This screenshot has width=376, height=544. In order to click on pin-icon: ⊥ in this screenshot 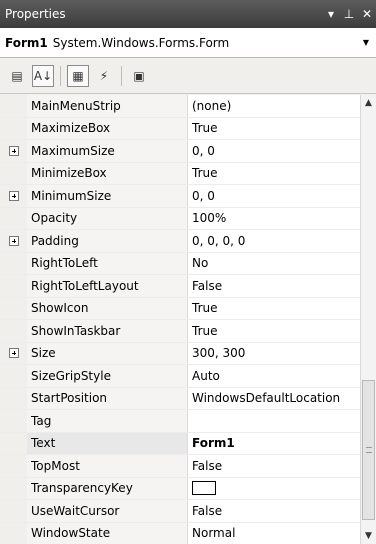, I will do `click(349, 14)`.